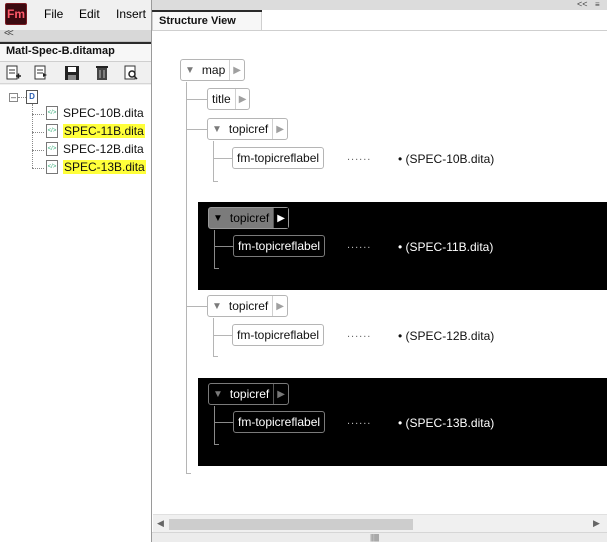 The image size is (607, 542). Describe the element at coordinates (207, 20) in the screenshot. I see `structure-view-tab: Structure View` at that location.